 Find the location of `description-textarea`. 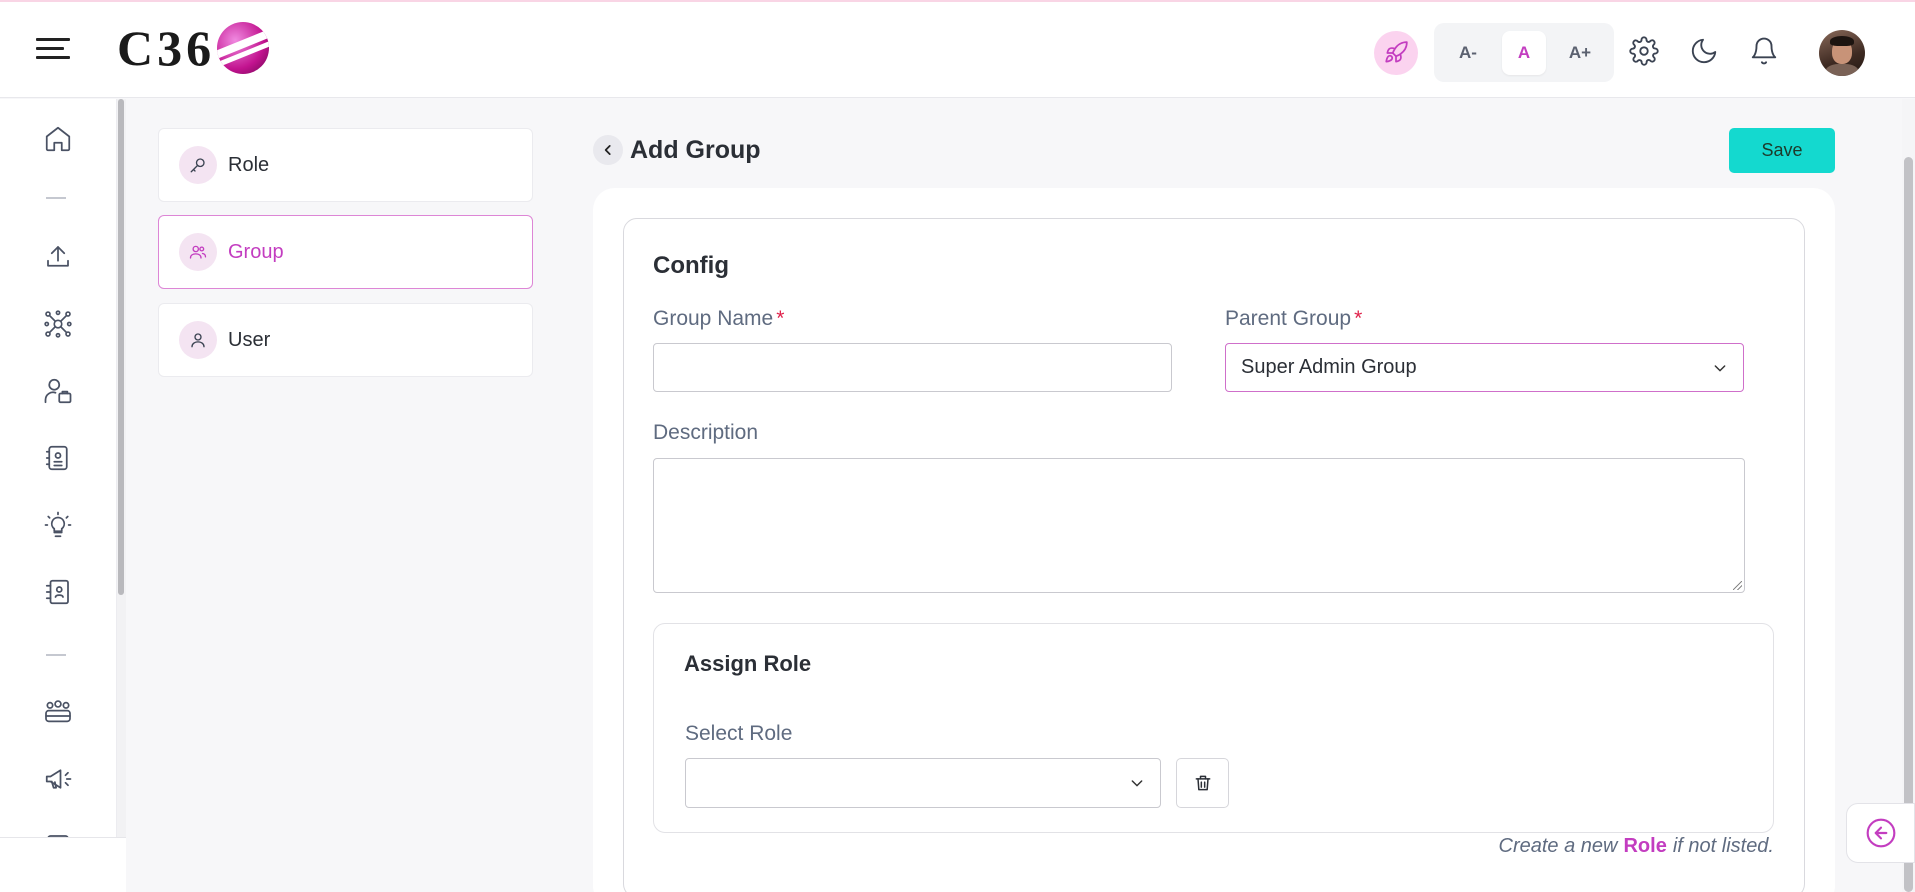

description-textarea is located at coordinates (1199, 525).